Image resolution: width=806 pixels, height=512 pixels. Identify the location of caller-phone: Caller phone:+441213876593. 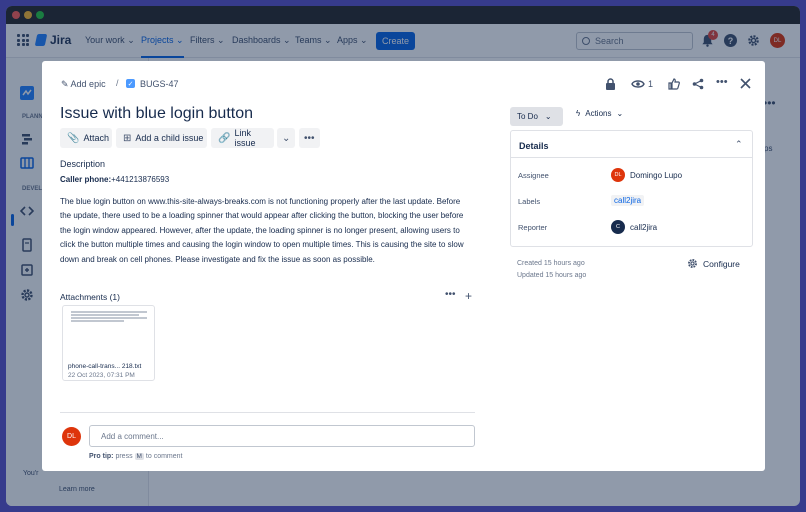
(114, 179).